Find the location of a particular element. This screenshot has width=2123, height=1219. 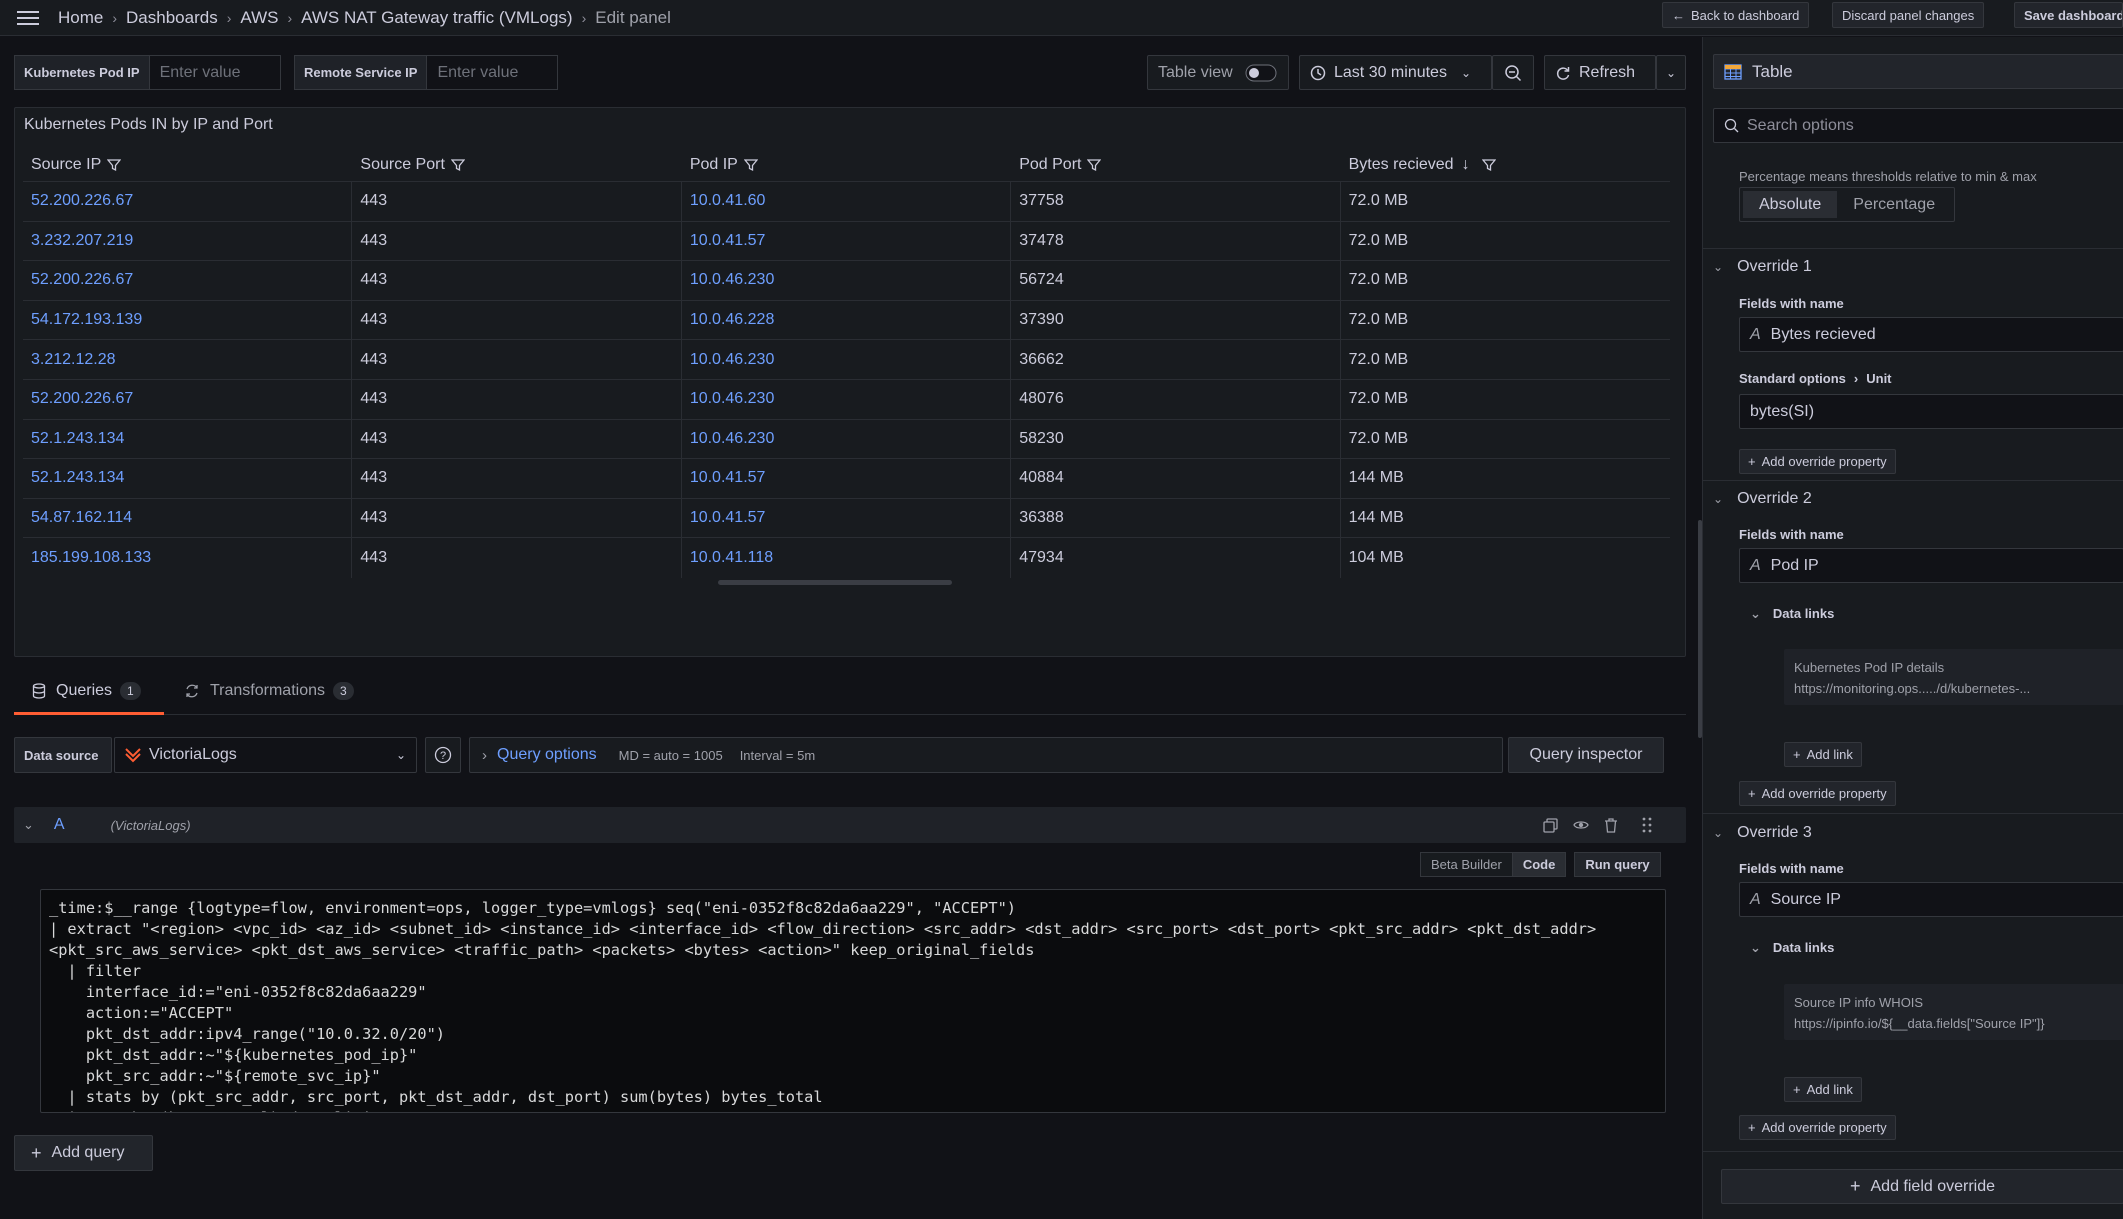

refresh-icon is located at coordinates (1563, 73).